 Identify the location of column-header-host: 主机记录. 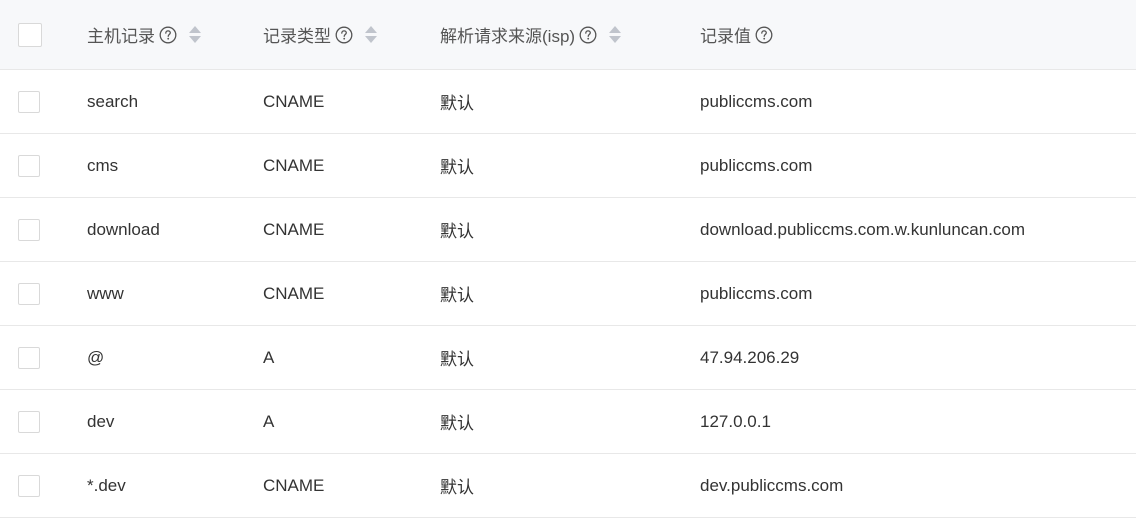
(144, 34).